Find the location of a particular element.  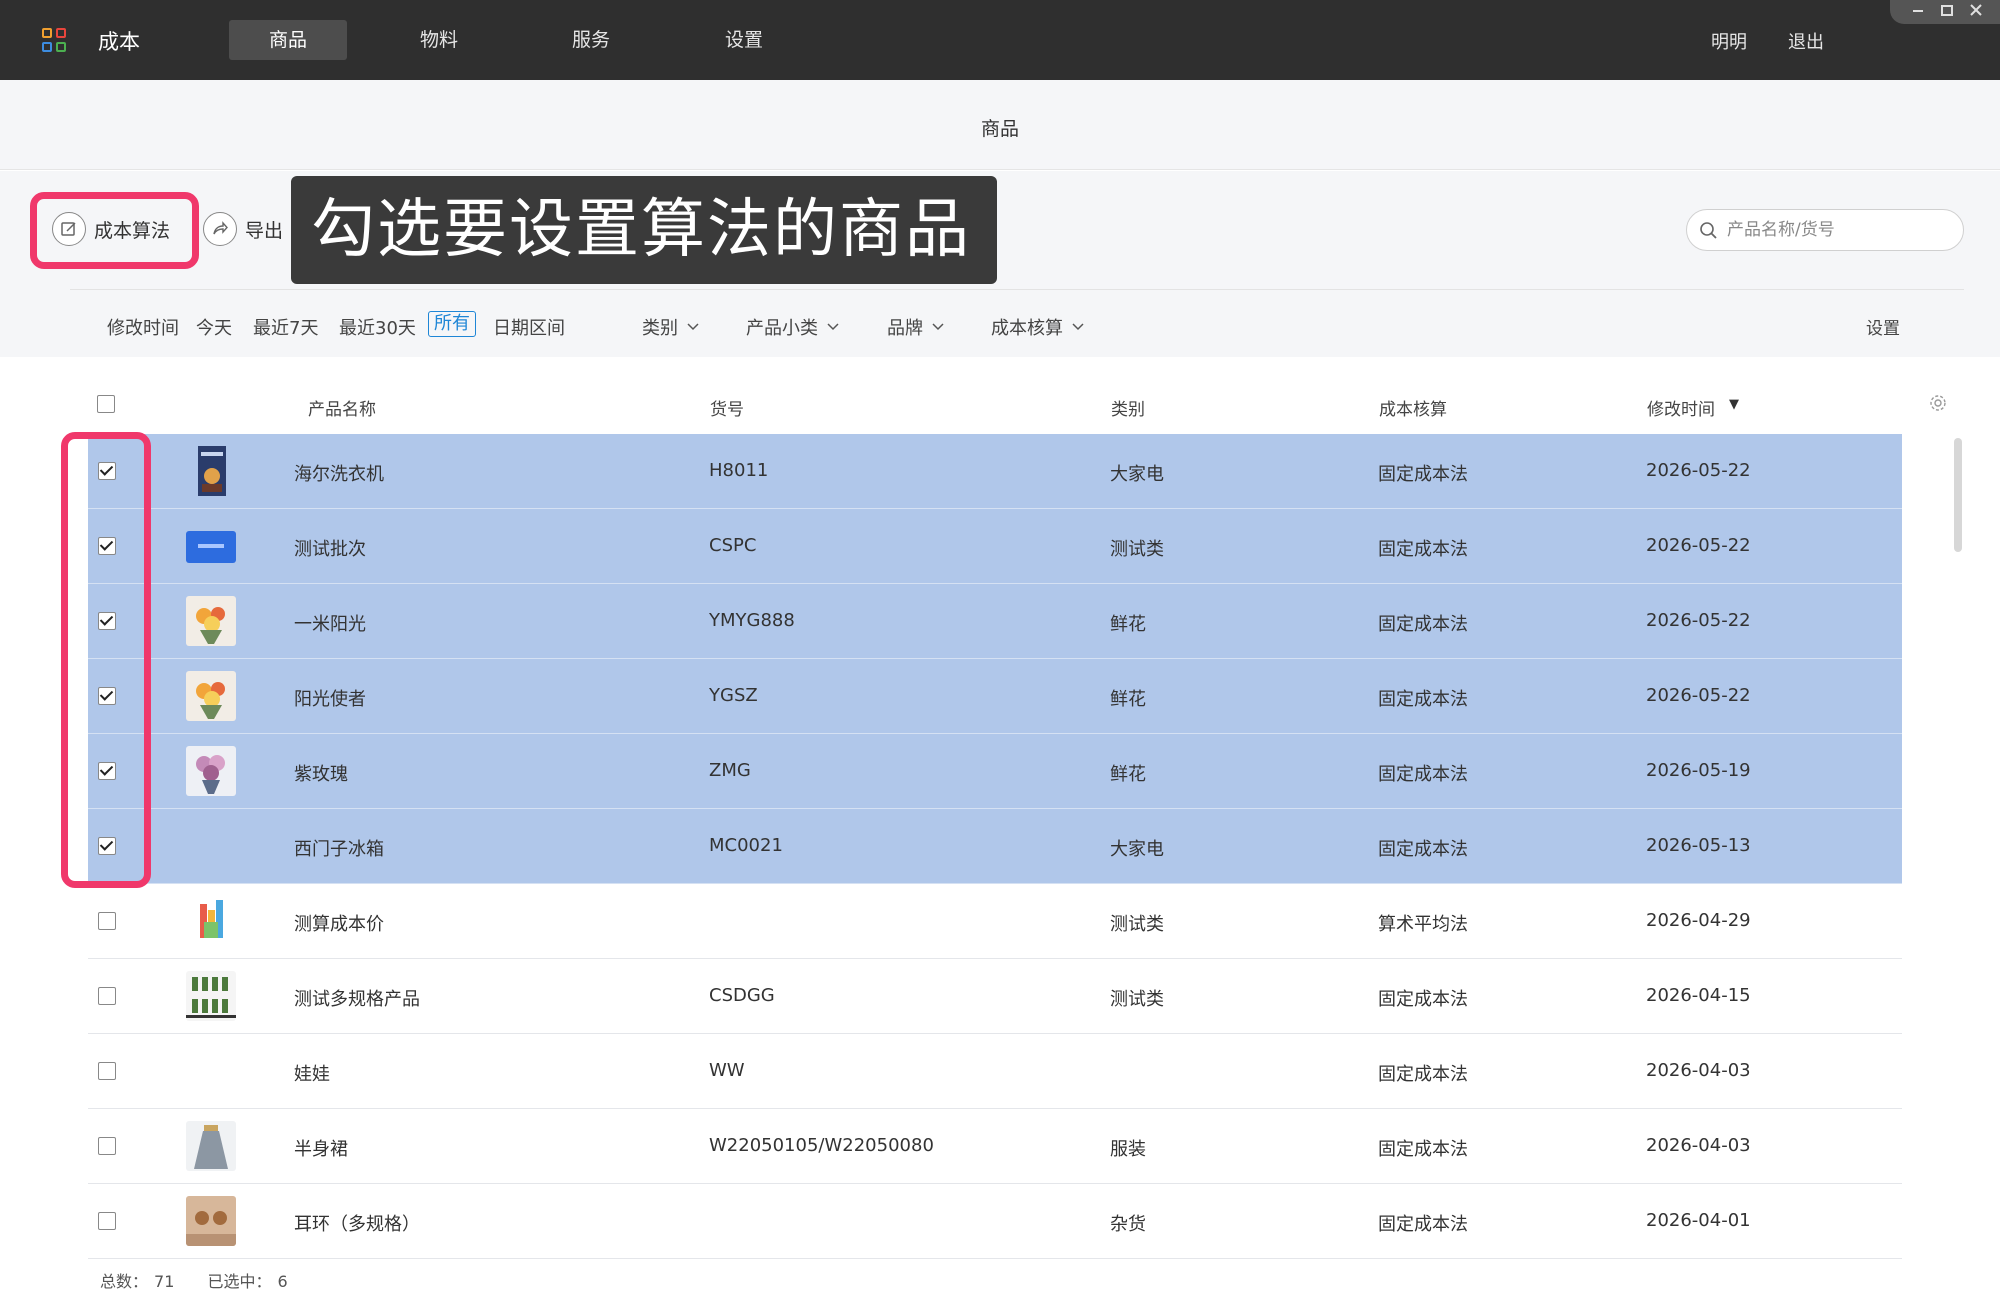

cell-product-name: 西门子冰箱 is located at coordinates (339, 849).